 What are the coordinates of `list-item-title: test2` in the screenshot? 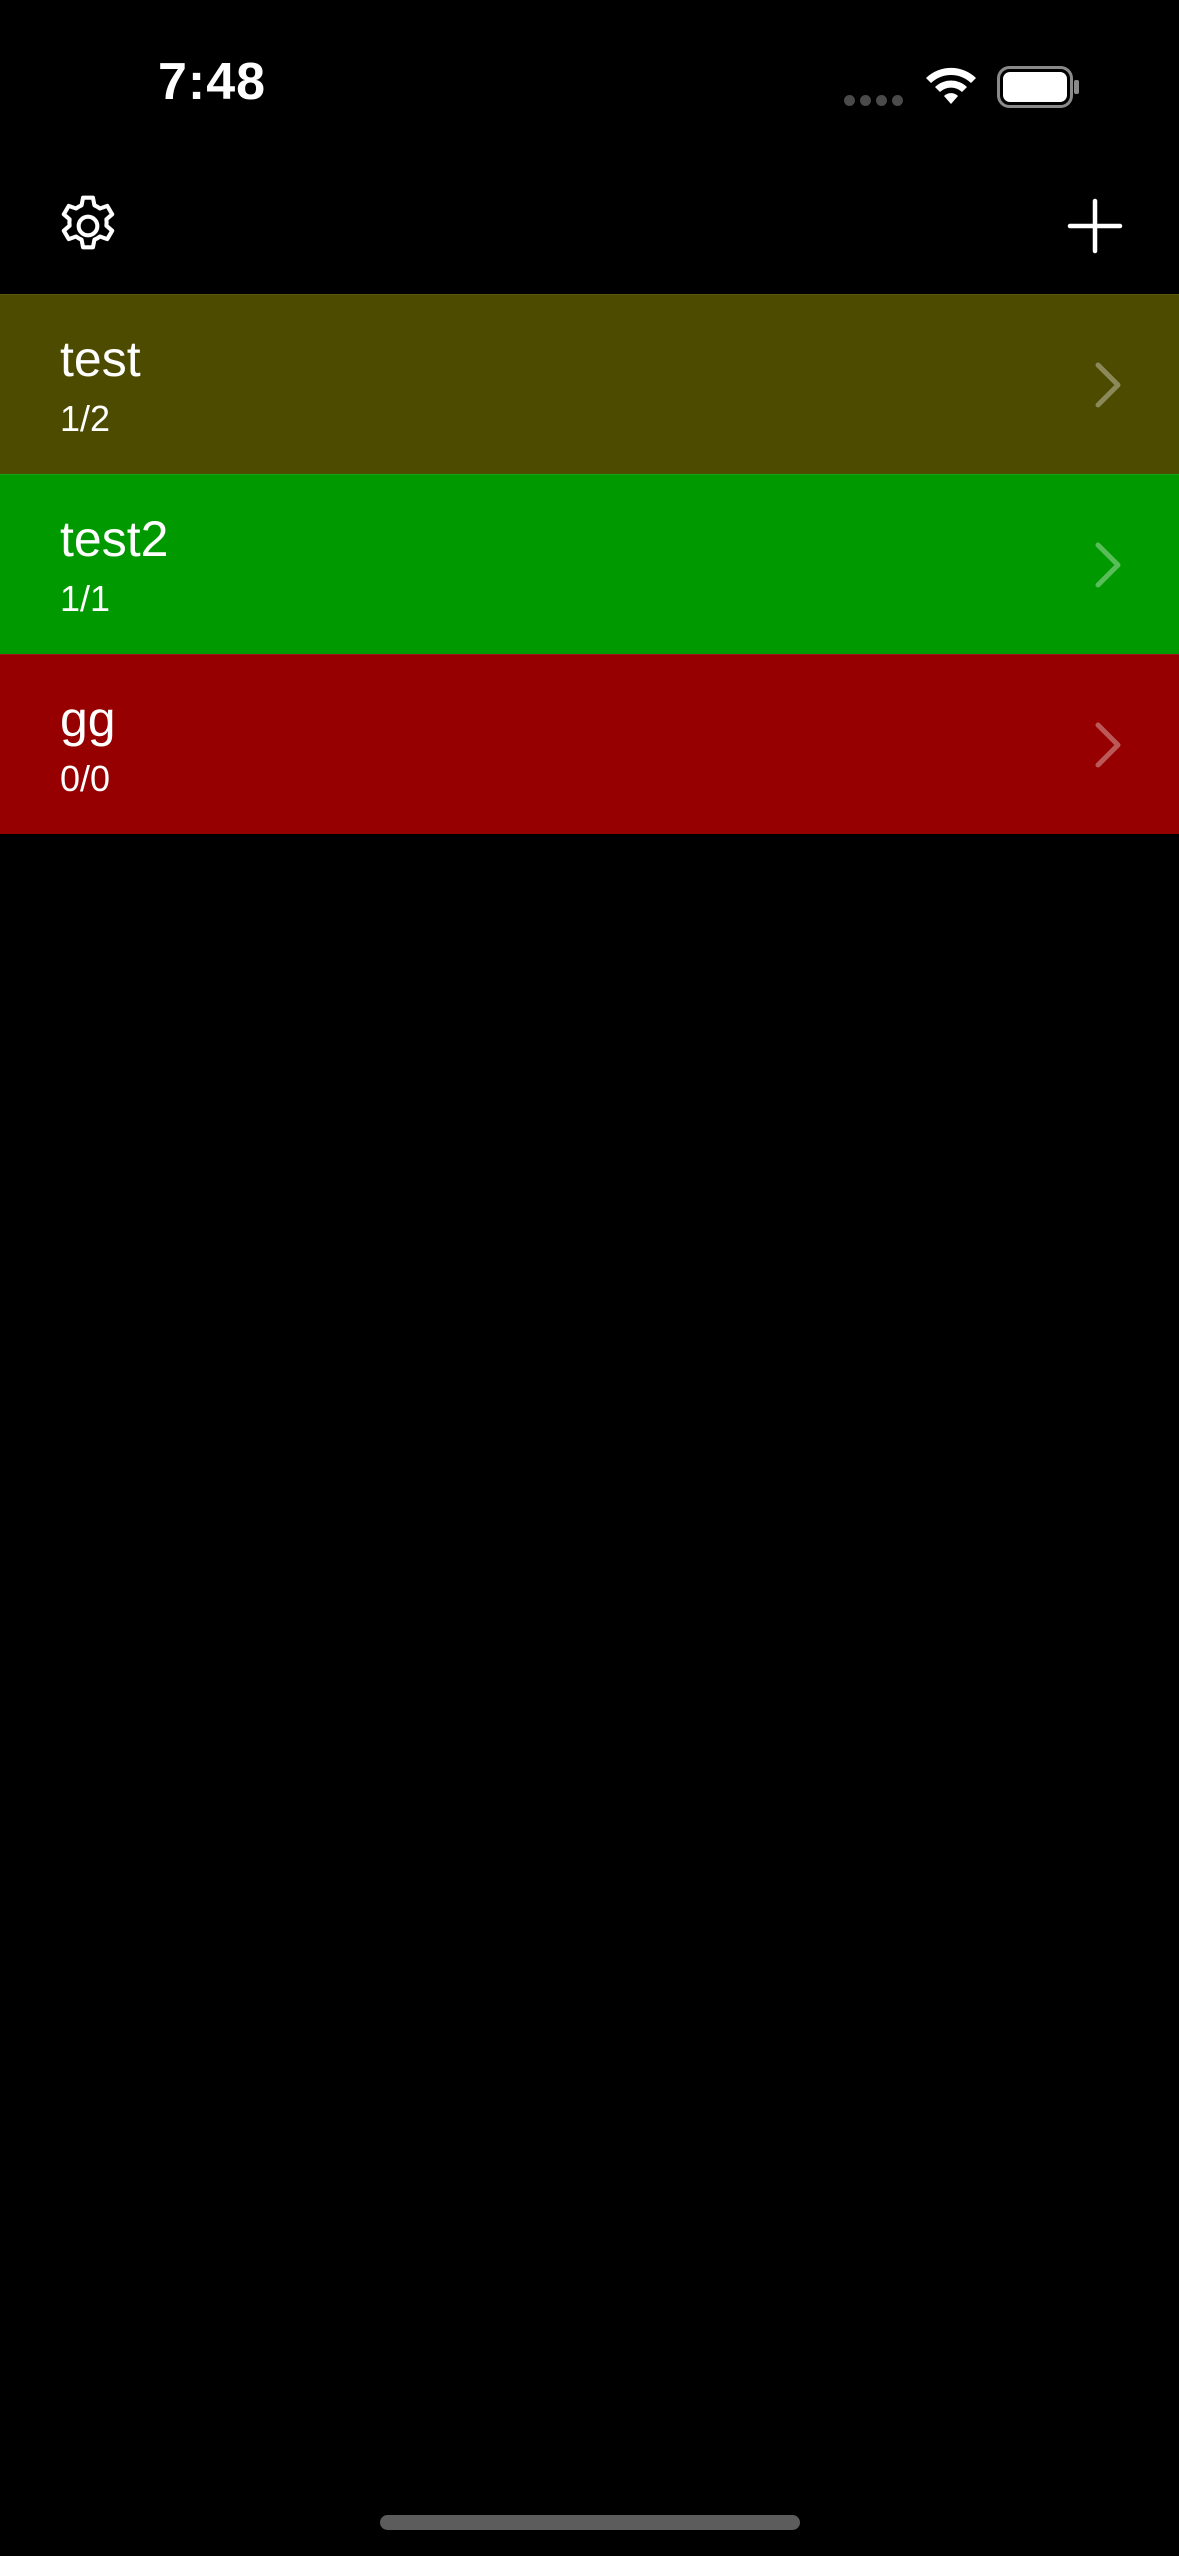 It's located at (114, 539).